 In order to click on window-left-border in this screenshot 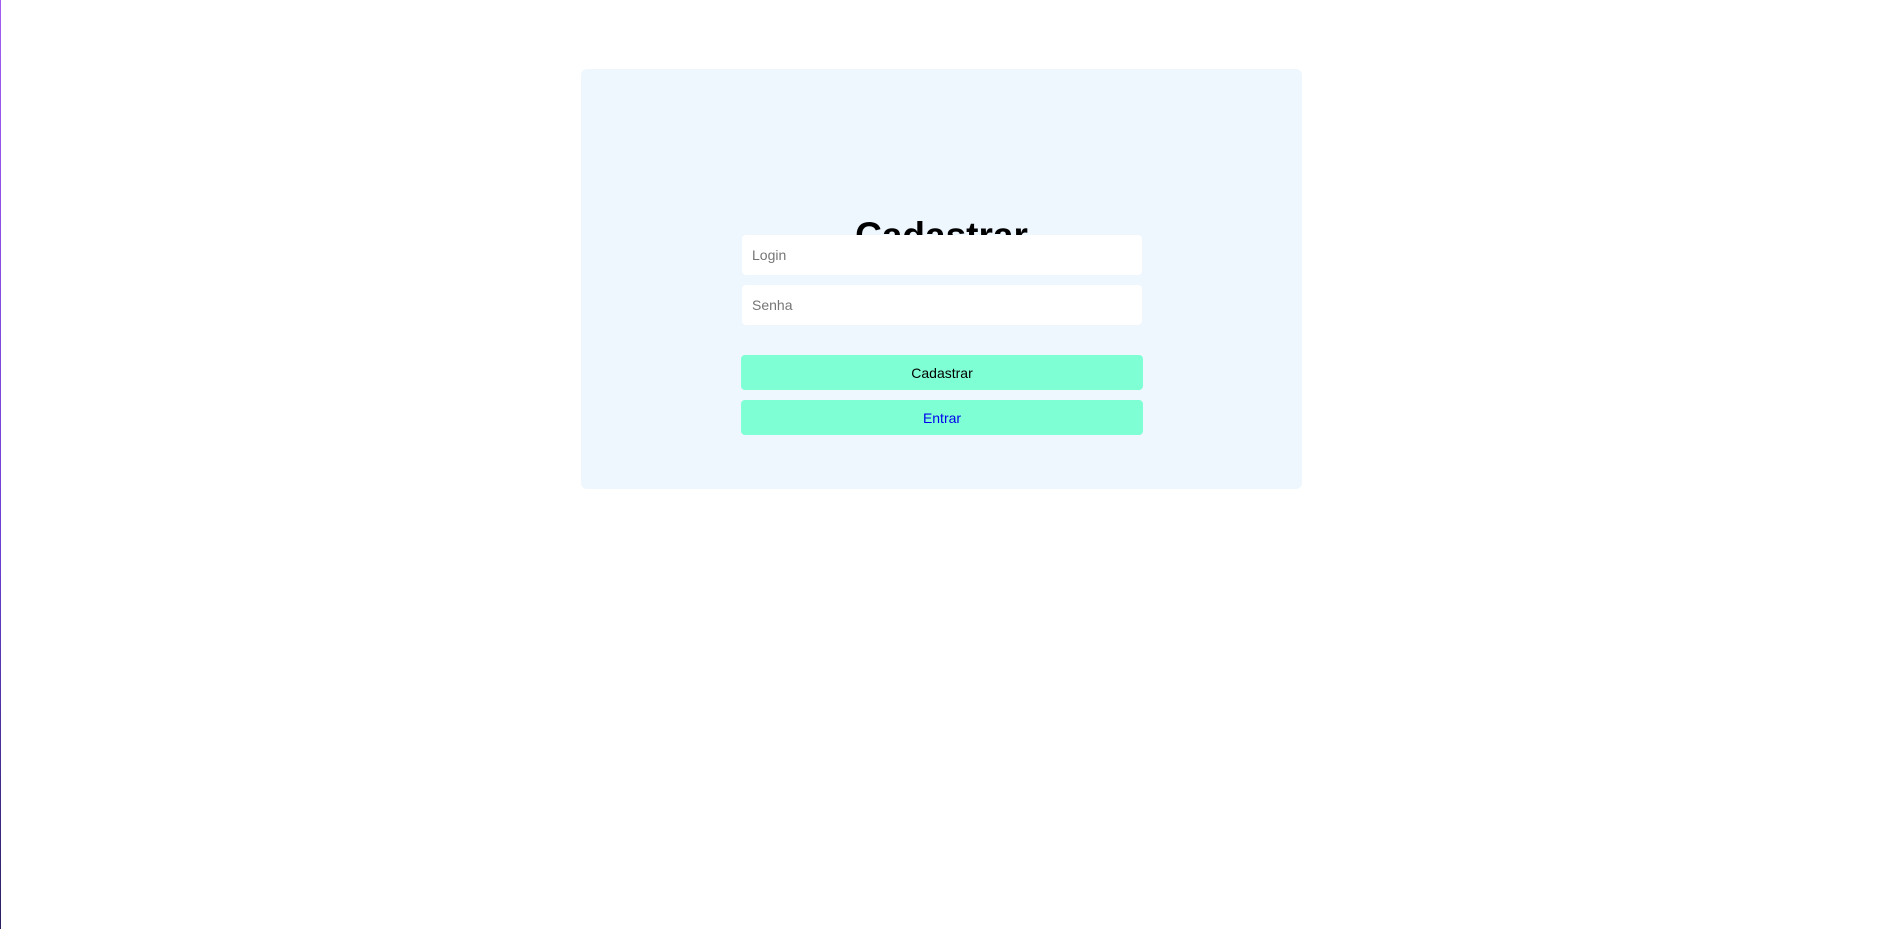, I will do `click(0, 464)`.